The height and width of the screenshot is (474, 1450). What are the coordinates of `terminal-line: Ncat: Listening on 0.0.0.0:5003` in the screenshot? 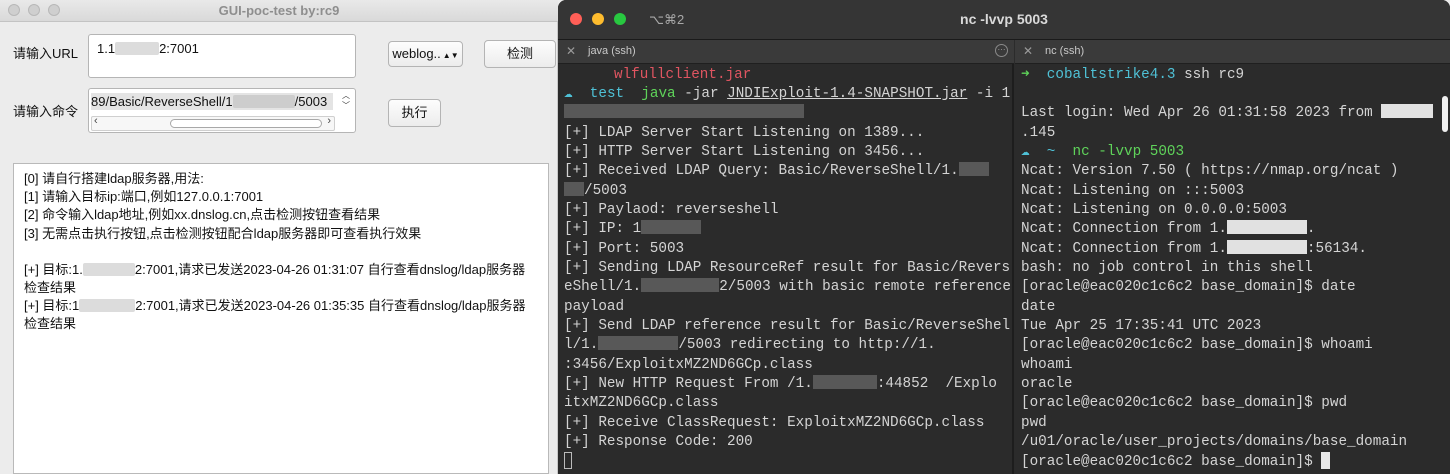 It's located at (1154, 210).